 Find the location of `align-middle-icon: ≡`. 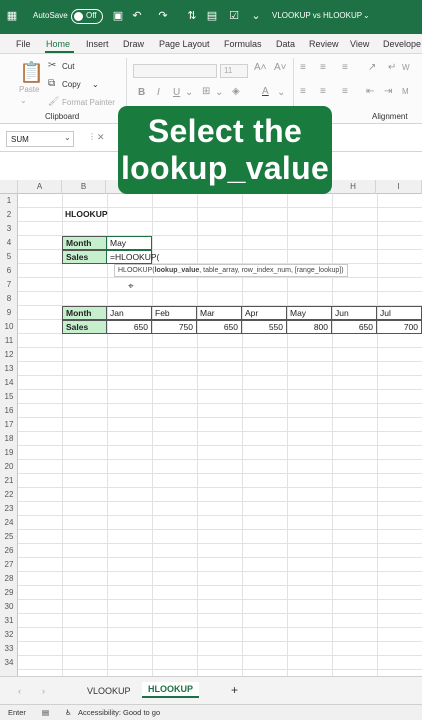

align-middle-icon: ≡ is located at coordinates (323, 67).